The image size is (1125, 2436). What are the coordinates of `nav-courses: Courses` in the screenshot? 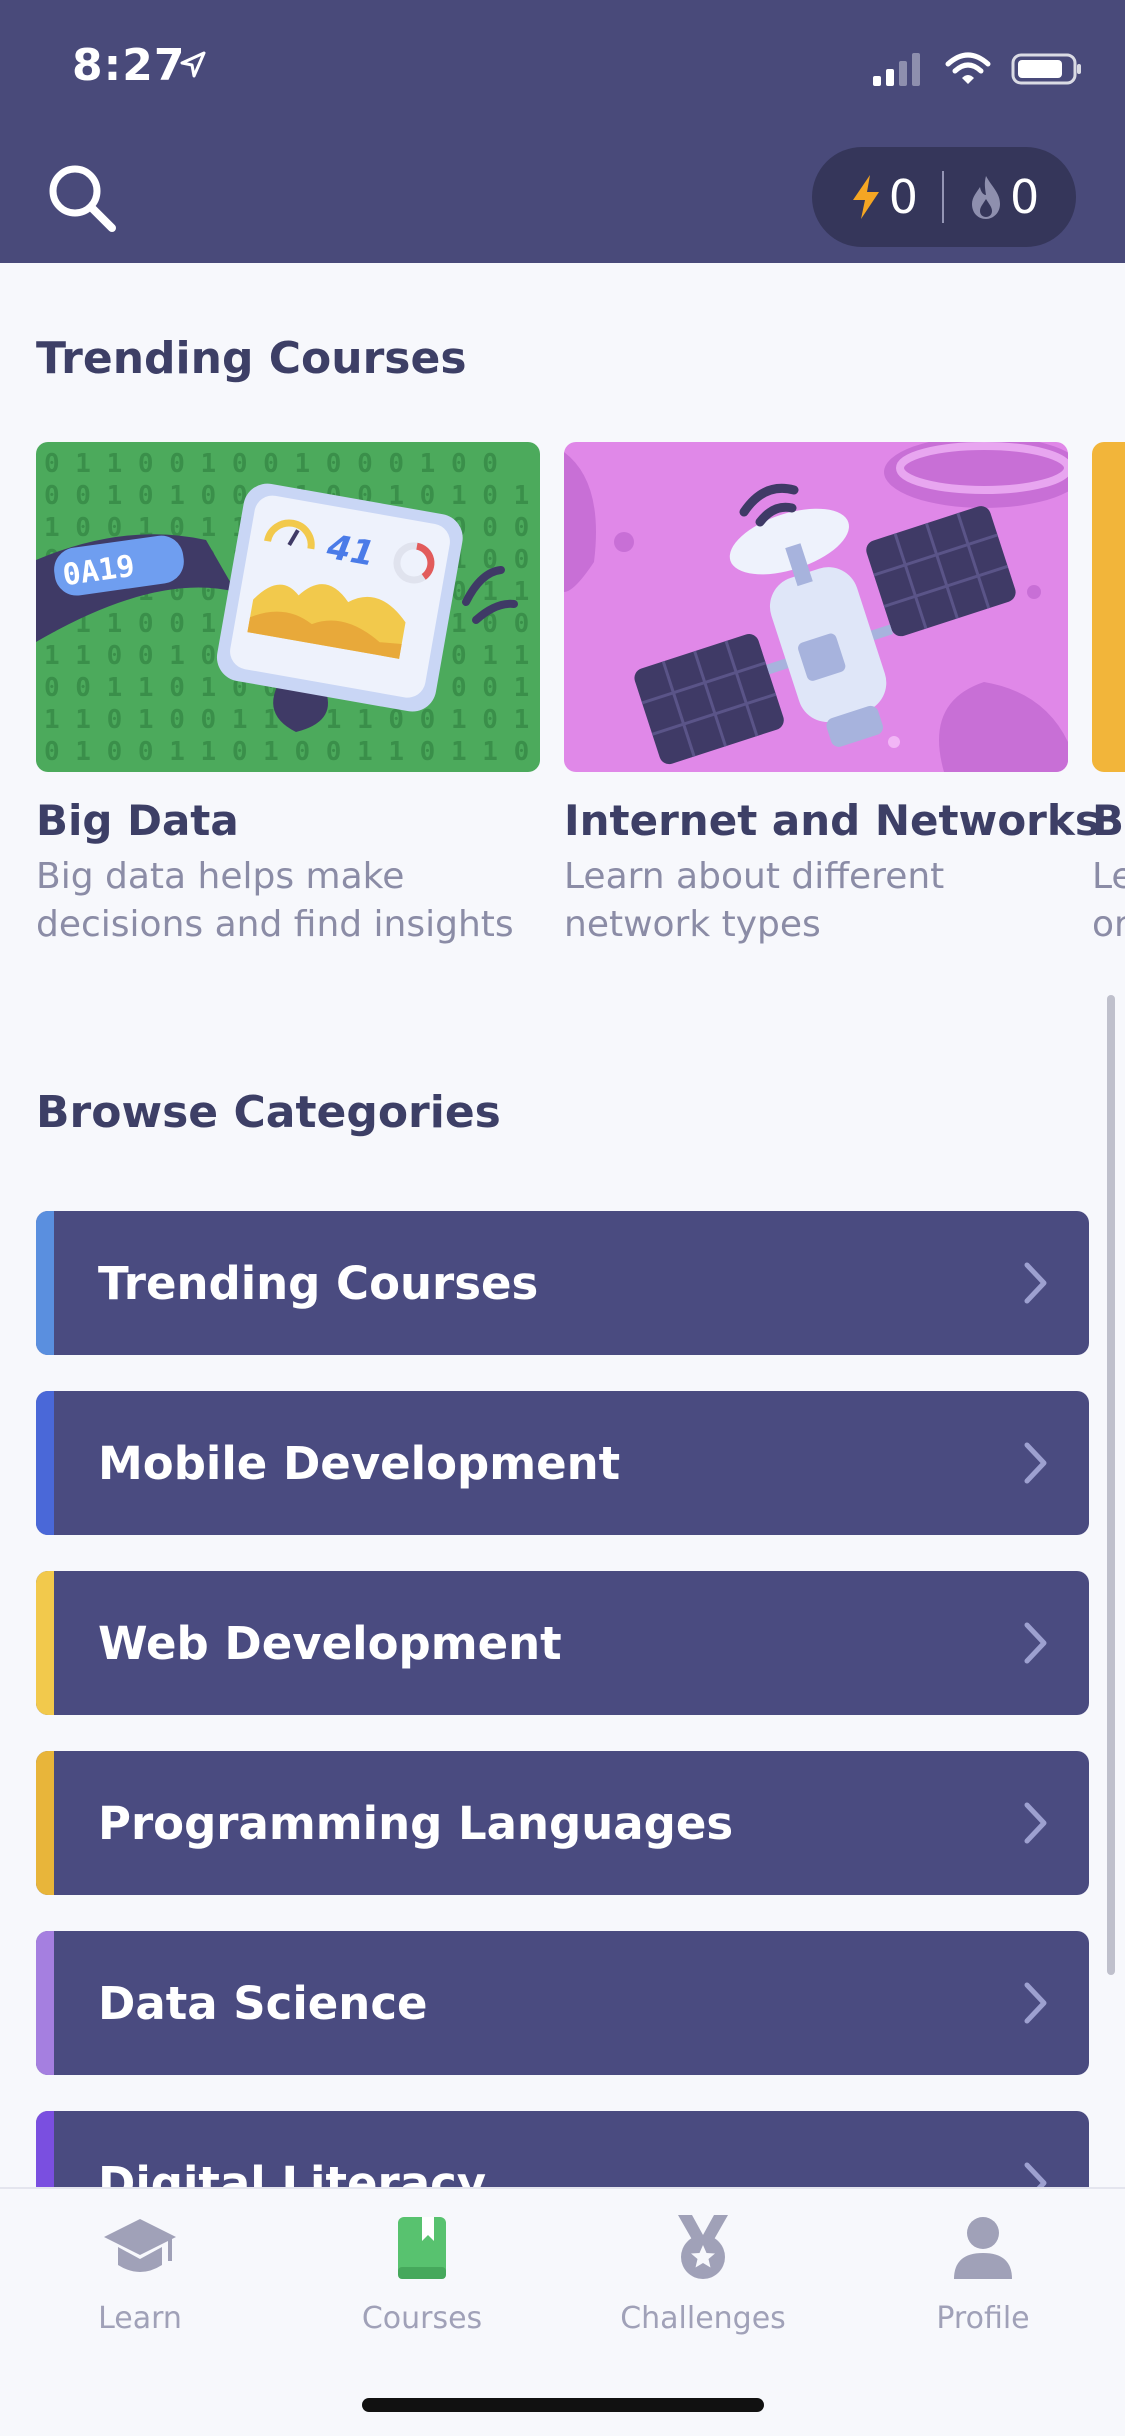 It's located at (422, 2274).